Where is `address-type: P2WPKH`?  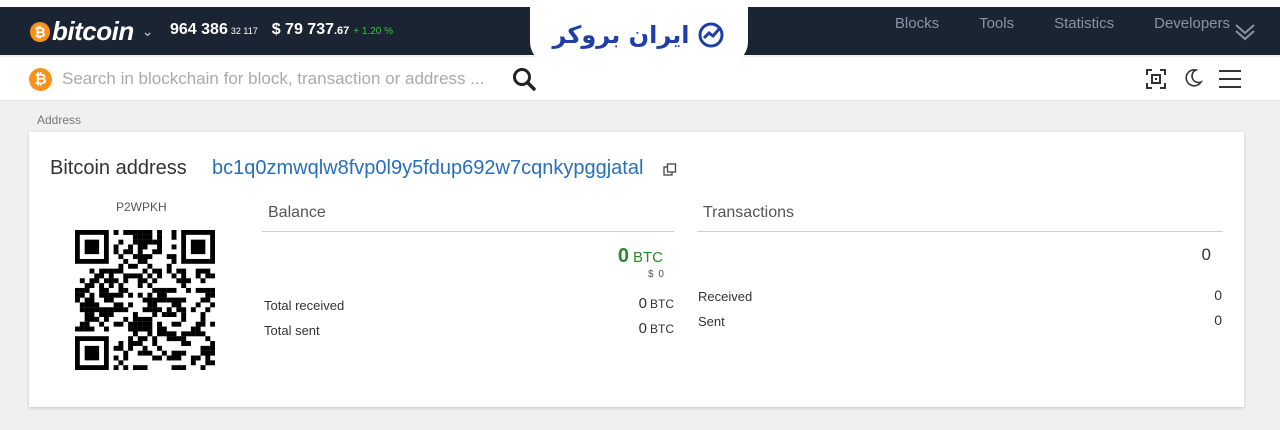 address-type: P2WPKH is located at coordinates (141, 207).